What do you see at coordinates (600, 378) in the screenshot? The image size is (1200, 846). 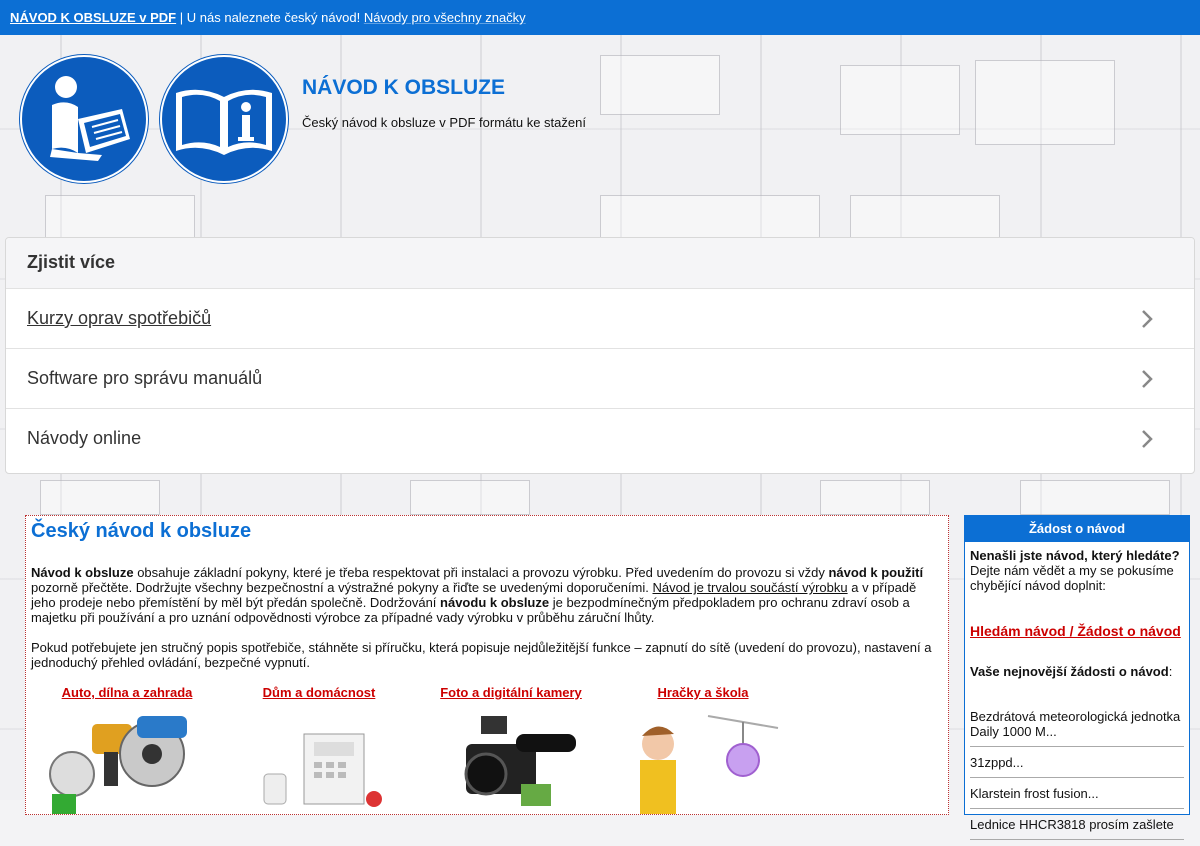 I see `more-item-manual-software: Software pro správu manuálů` at bounding box center [600, 378].